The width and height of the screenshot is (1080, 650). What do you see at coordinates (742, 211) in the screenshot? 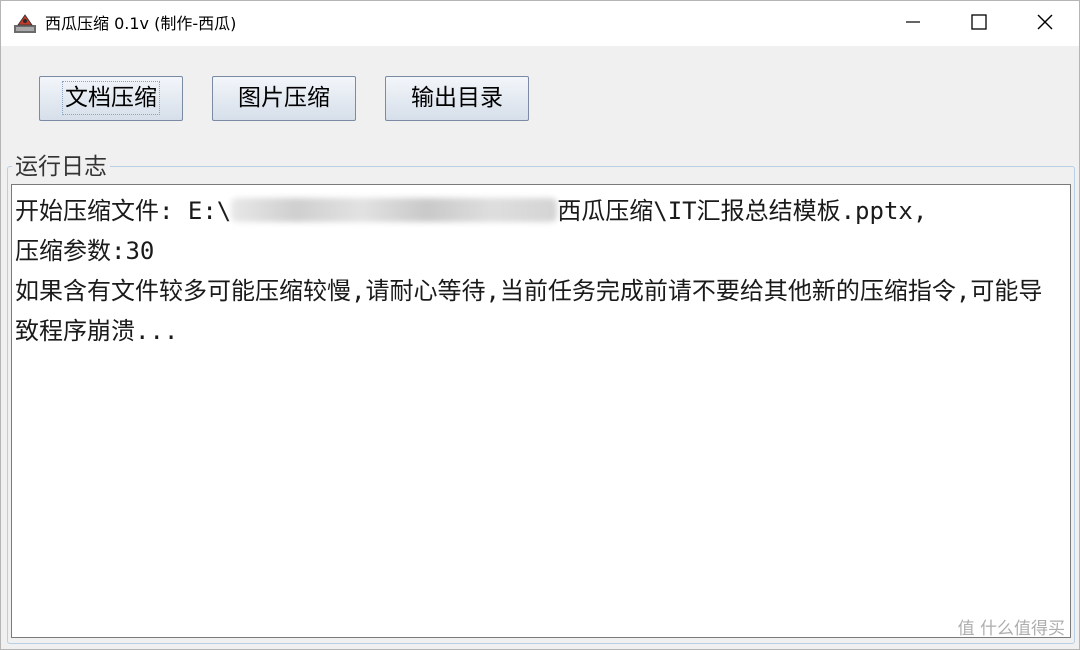
I see `log-line-1-suffix: 西瓜压缩\IT汇报总结模板.pptx,` at bounding box center [742, 211].